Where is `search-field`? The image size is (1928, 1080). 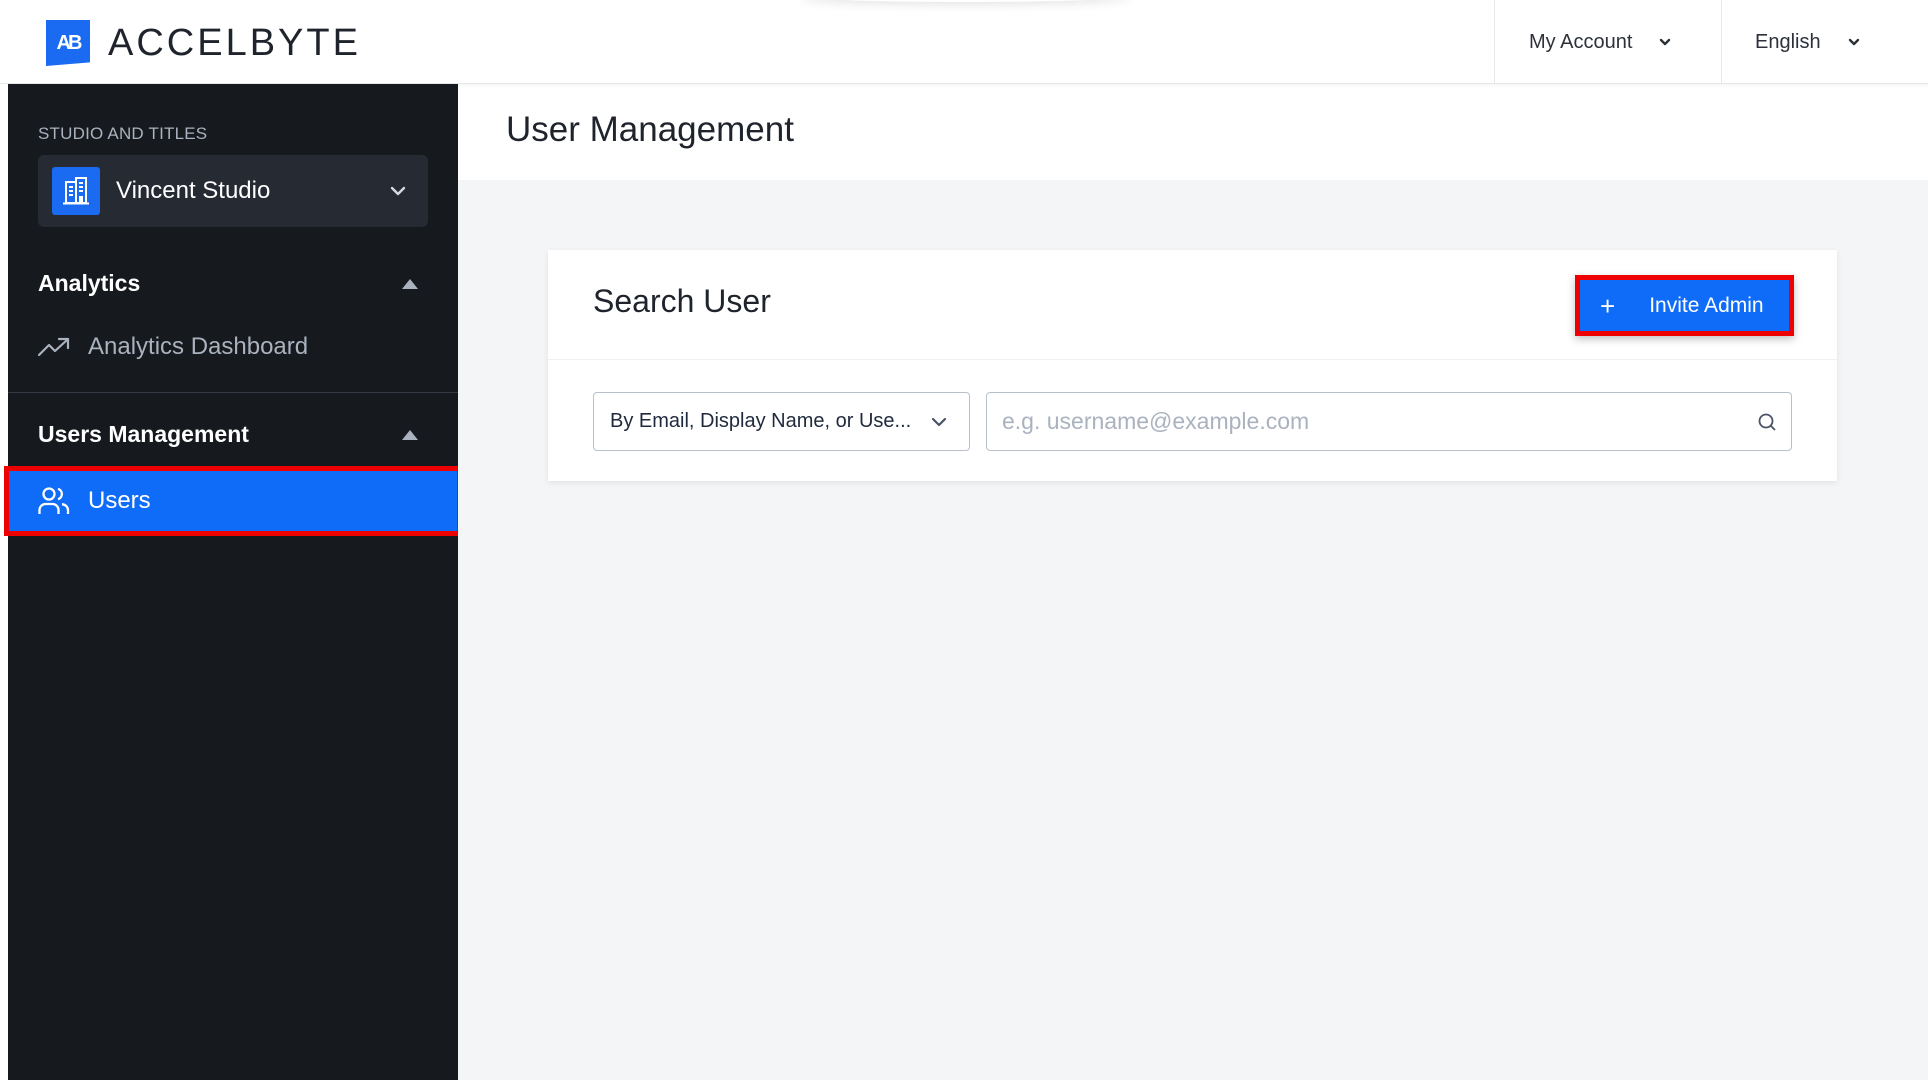
search-field is located at coordinates (1389, 421).